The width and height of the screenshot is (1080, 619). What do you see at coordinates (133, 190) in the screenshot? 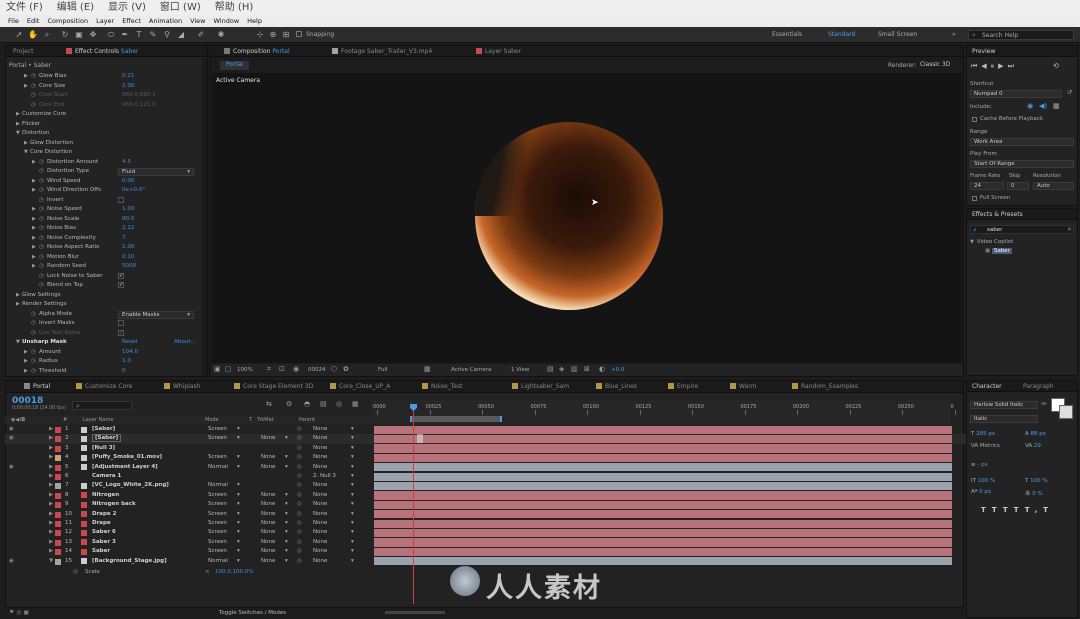
I see `effect-property-value: 0x+0.0°` at bounding box center [133, 190].